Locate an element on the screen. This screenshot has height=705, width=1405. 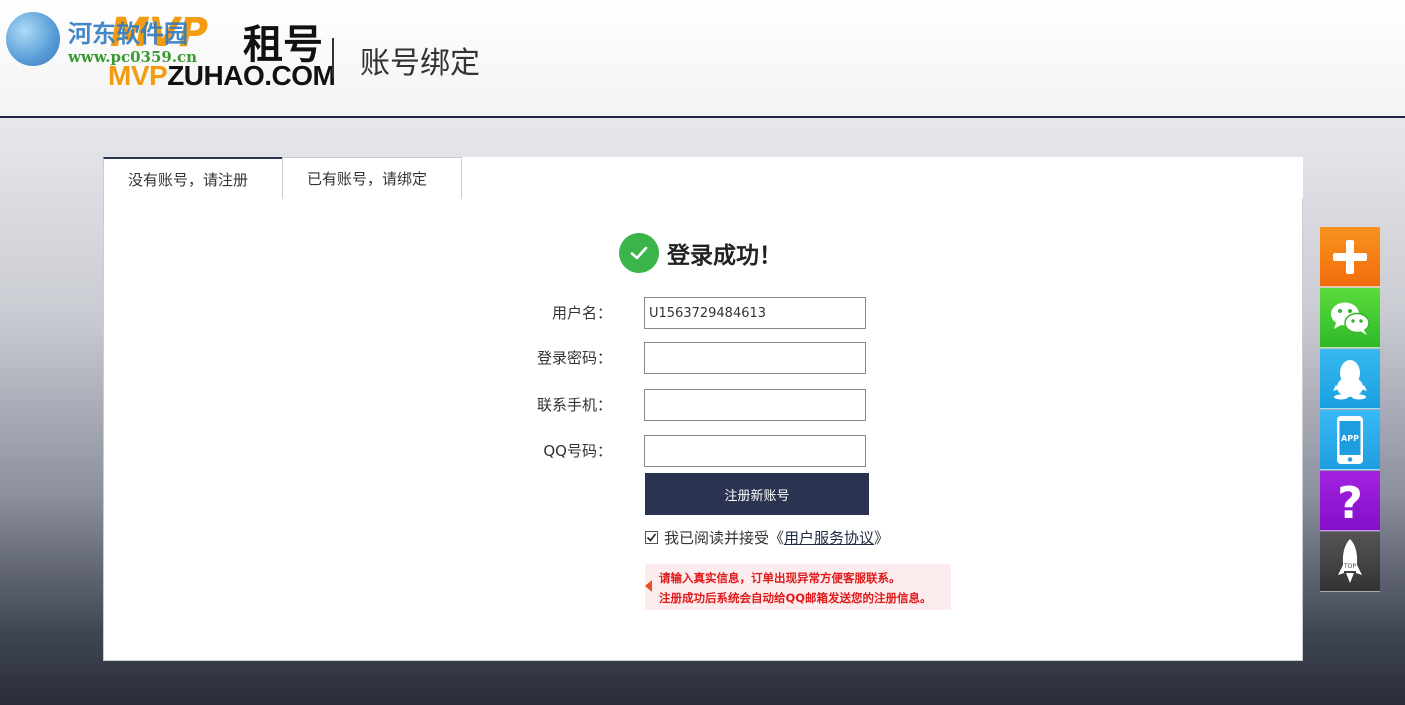
phone-input is located at coordinates (755, 405).